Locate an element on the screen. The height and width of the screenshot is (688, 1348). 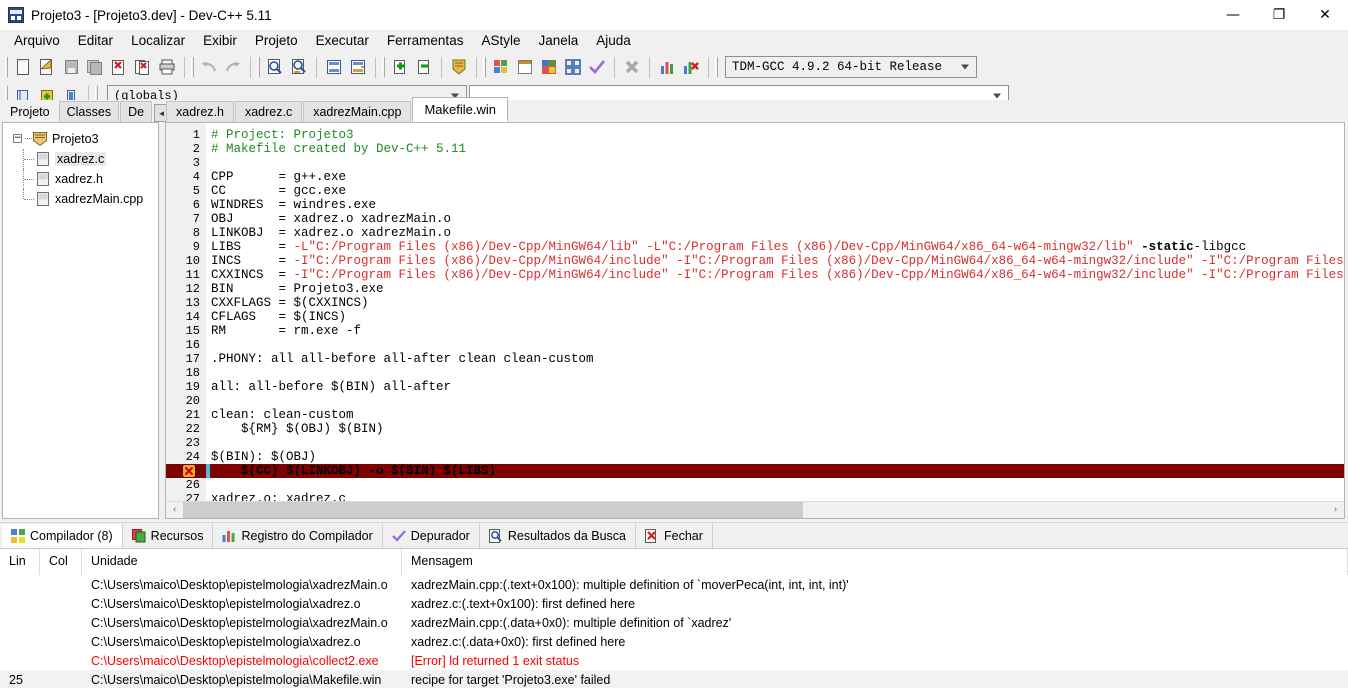
tab-resultados-busca: Resultados da Busca is located at coordinates (558, 535).